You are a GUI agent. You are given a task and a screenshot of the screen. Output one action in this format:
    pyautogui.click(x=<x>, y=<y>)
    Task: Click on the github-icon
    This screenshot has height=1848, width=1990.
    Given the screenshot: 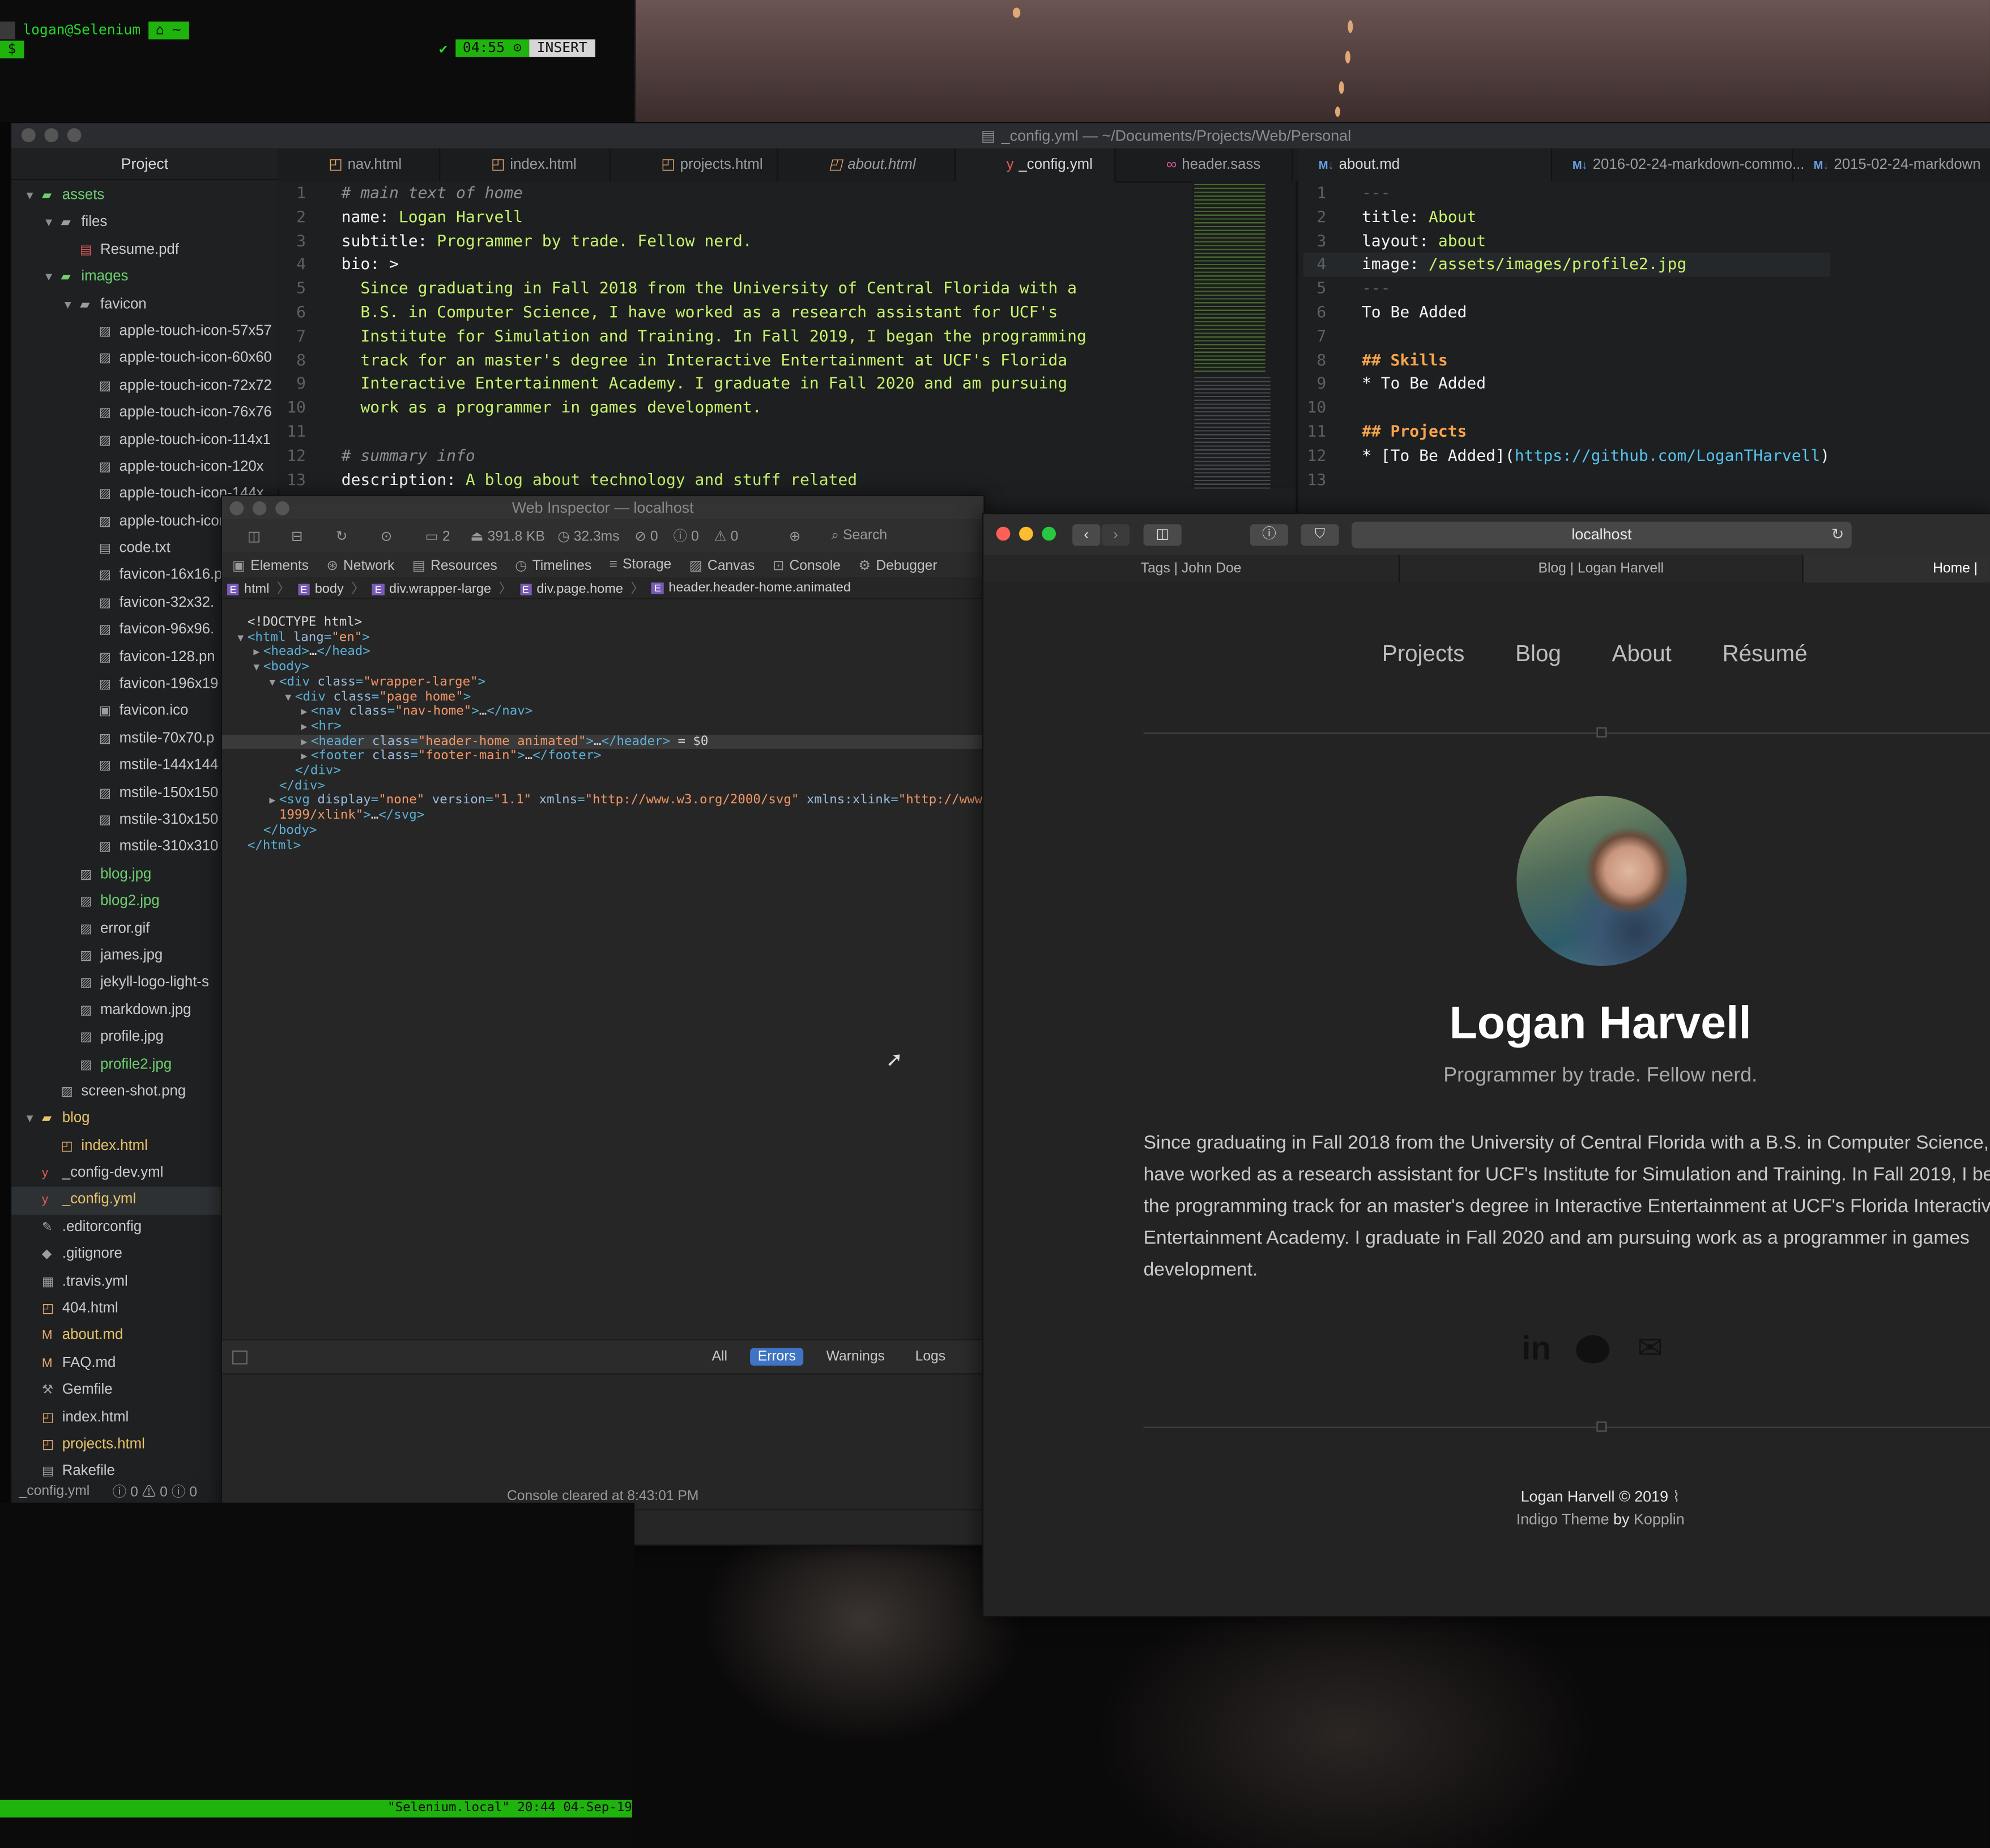 What is the action you would take?
    pyautogui.click(x=1593, y=1348)
    